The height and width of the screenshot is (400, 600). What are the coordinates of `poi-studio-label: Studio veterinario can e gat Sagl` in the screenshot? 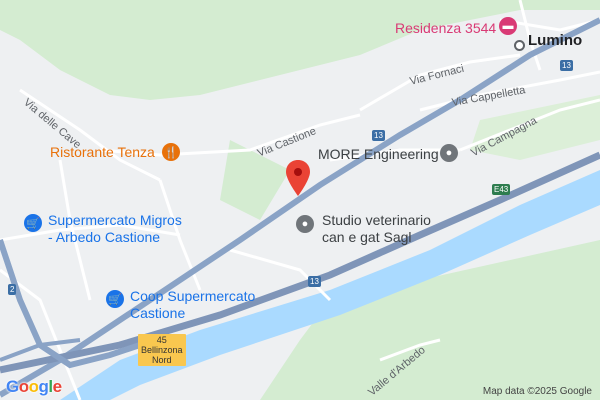 It's located at (376, 229).